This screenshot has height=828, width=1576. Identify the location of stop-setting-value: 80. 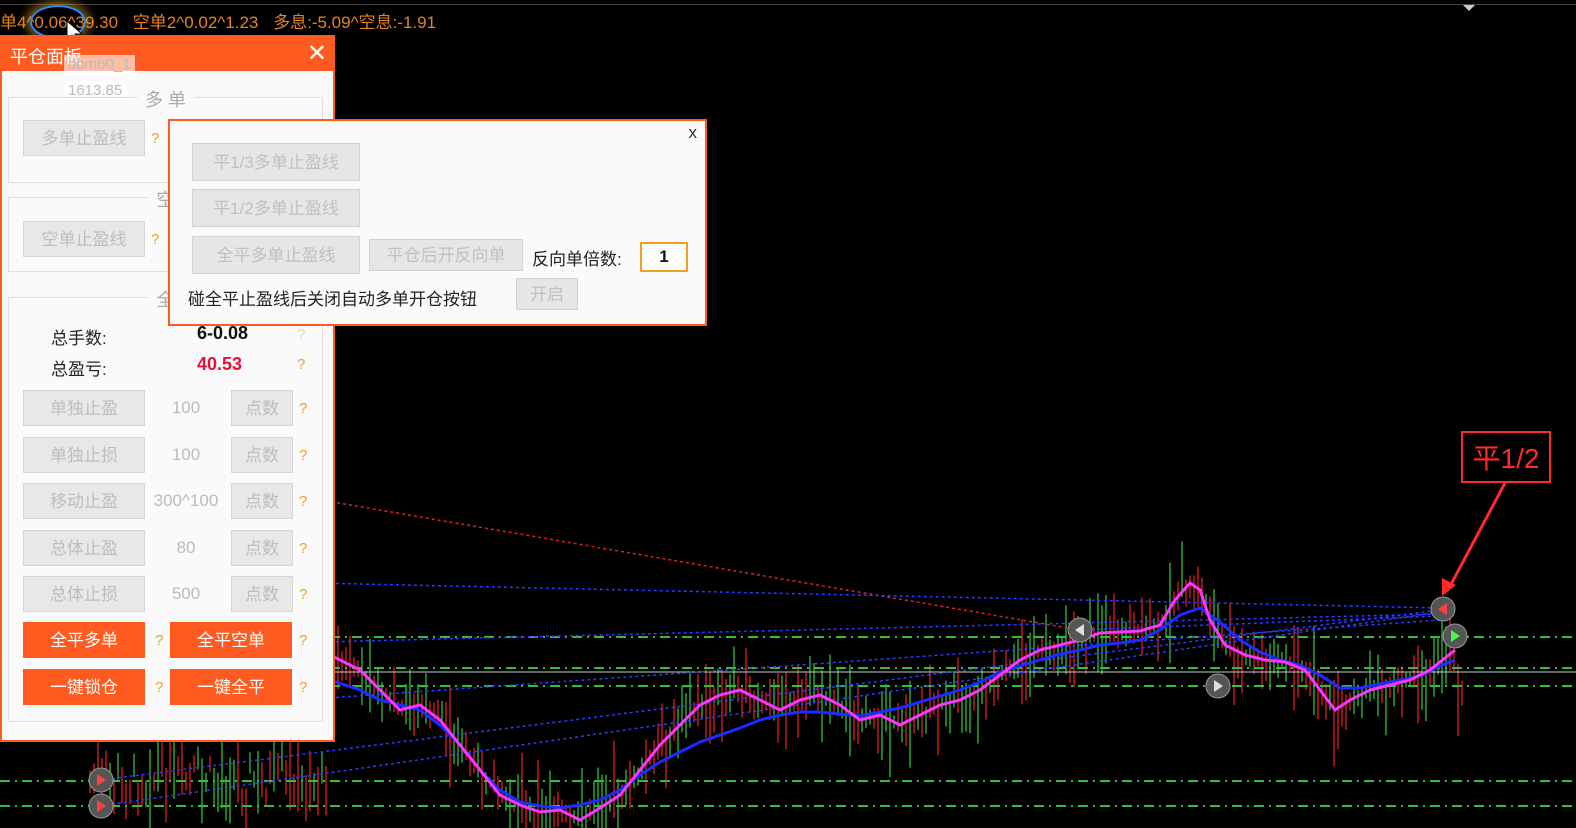
(186, 548).